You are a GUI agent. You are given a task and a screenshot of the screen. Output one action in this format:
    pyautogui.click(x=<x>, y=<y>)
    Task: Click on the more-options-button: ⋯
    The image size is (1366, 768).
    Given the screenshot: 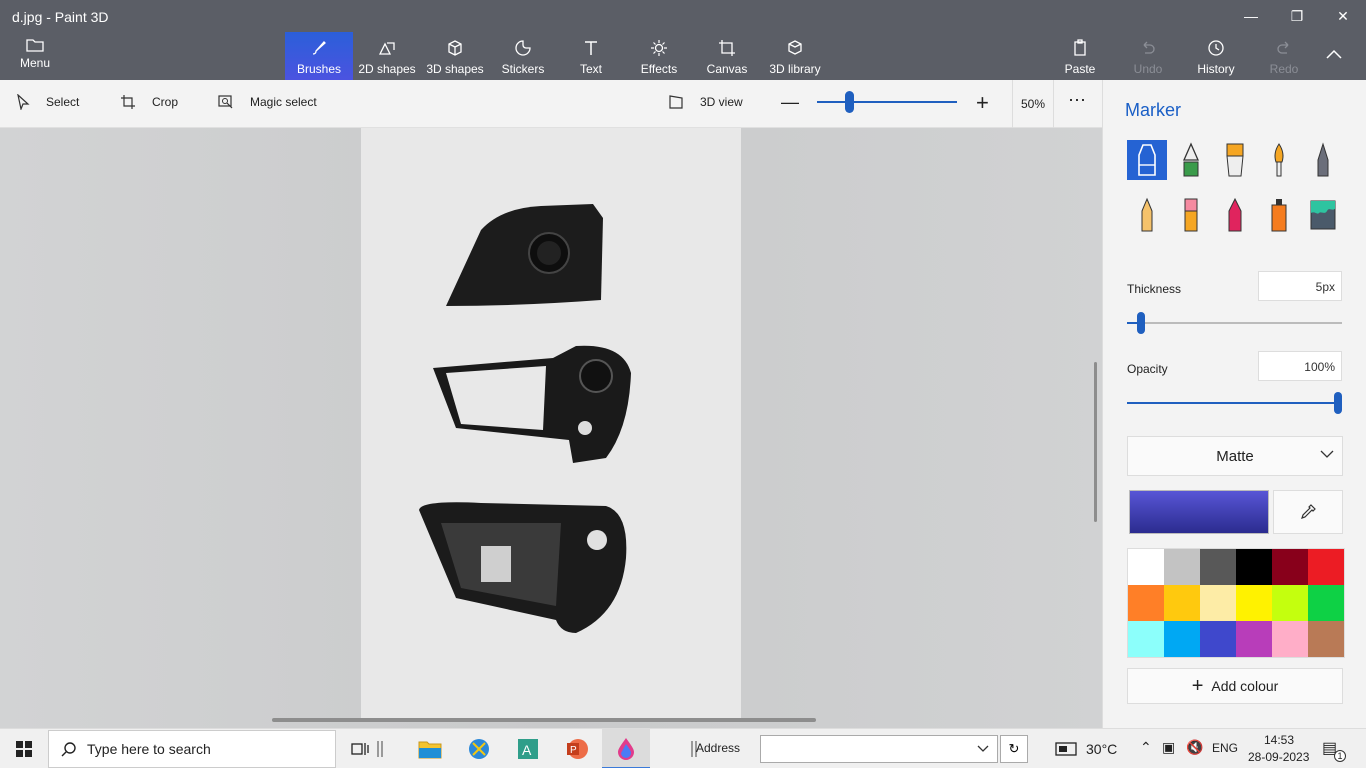 What is the action you would take?
    pyautogui.click(x=1077, y=100)
    